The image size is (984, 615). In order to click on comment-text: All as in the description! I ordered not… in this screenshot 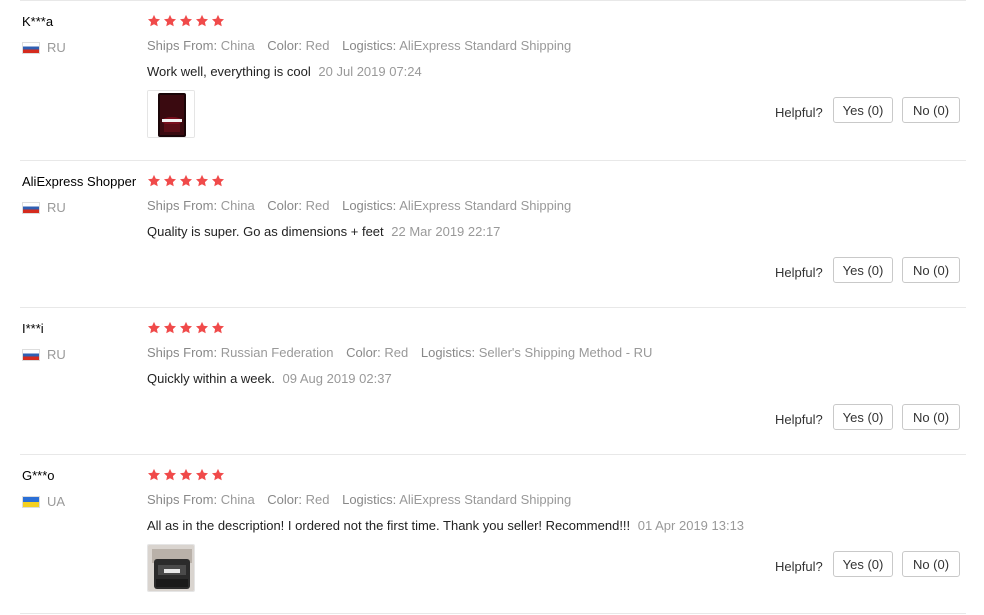, I will do `click(389, 525)`.